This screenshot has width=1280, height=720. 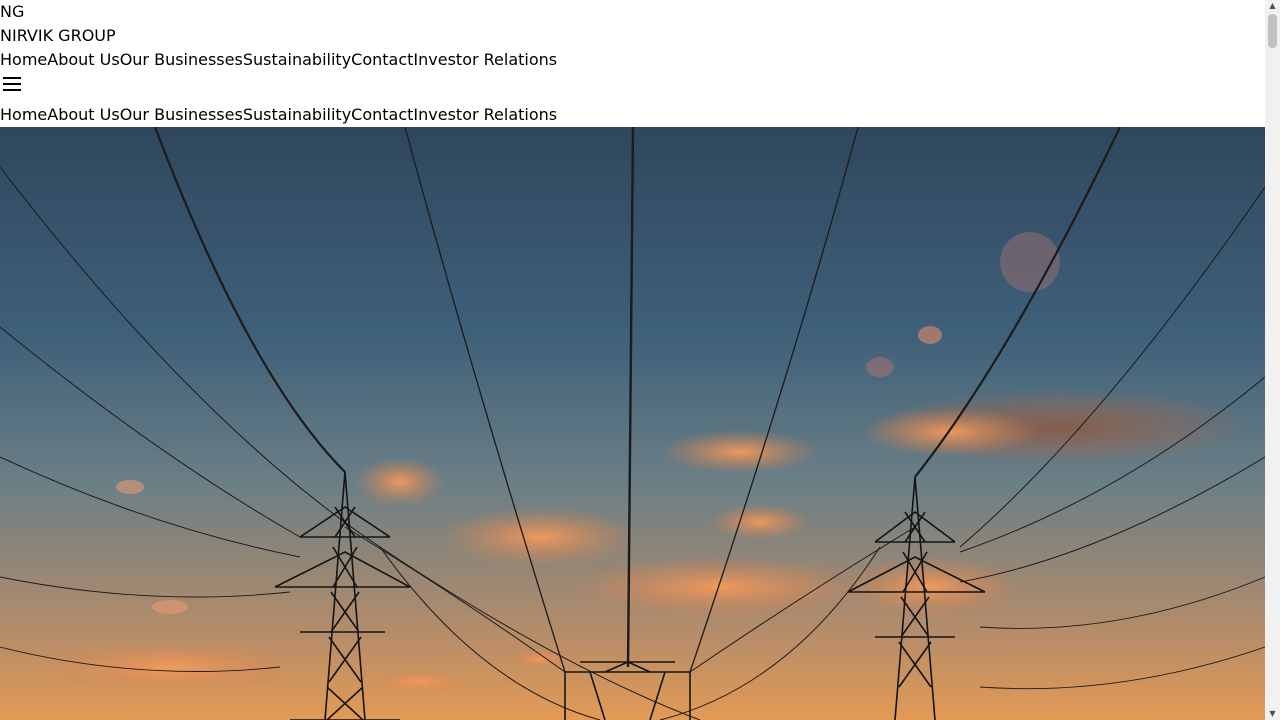 What do you see at coordinates (382, 60) in the screenshot?
I see `nav-link-contact: Contact` at bounding box center [382, 60].